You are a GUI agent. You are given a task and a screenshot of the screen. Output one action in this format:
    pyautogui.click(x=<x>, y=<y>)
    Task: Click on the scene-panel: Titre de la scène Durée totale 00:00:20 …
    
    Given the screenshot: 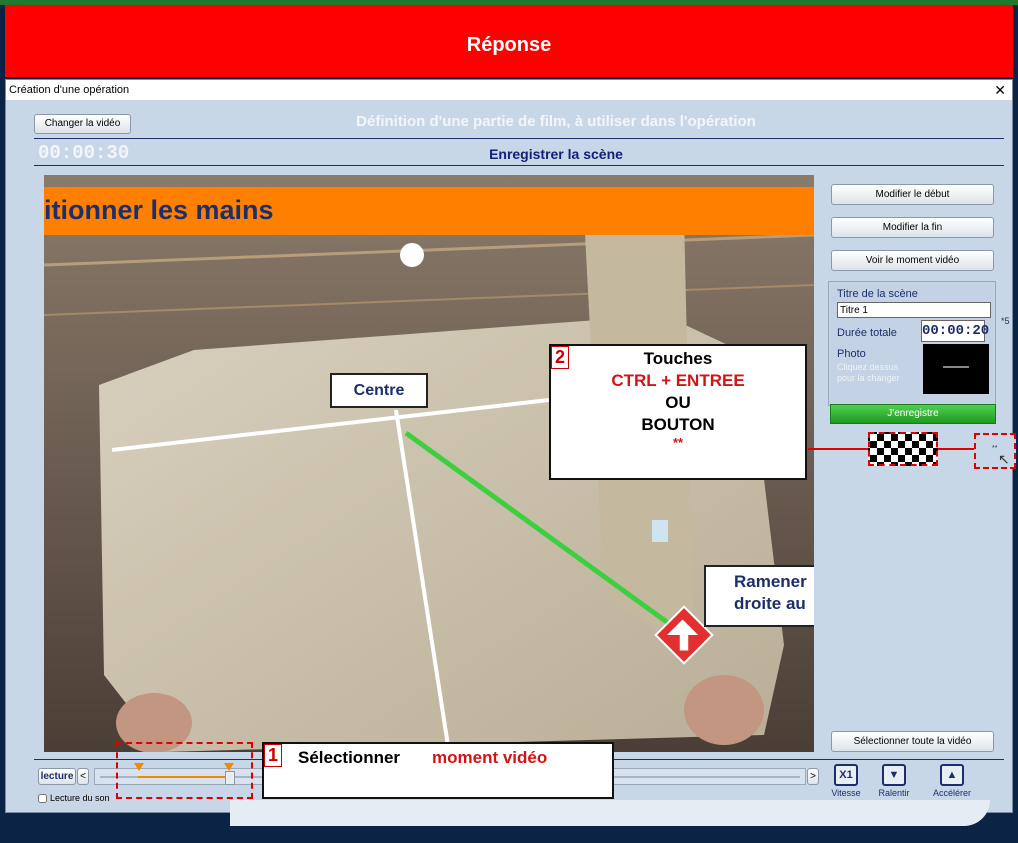 What is the action you would take?
    pyautogui.click(x=912, y=343)
    